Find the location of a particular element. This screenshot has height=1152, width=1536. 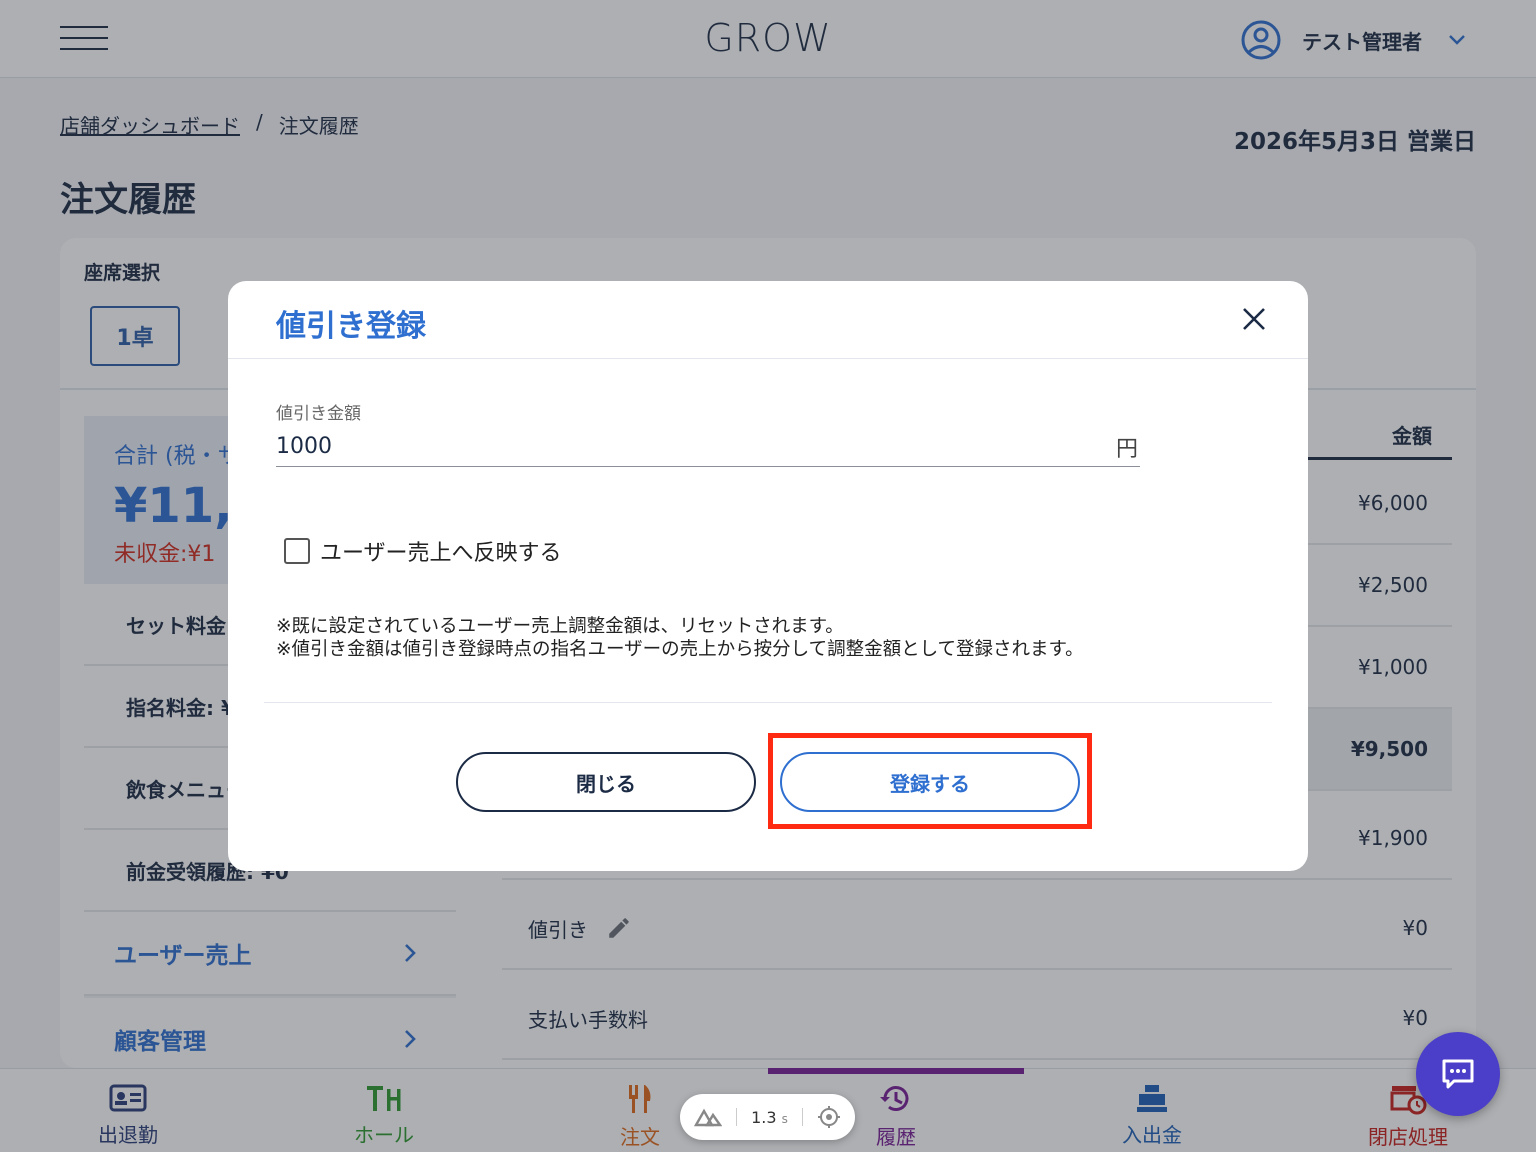

checkbox-label: ユーザー売上へ反映する is located at coordinates (441, 553).